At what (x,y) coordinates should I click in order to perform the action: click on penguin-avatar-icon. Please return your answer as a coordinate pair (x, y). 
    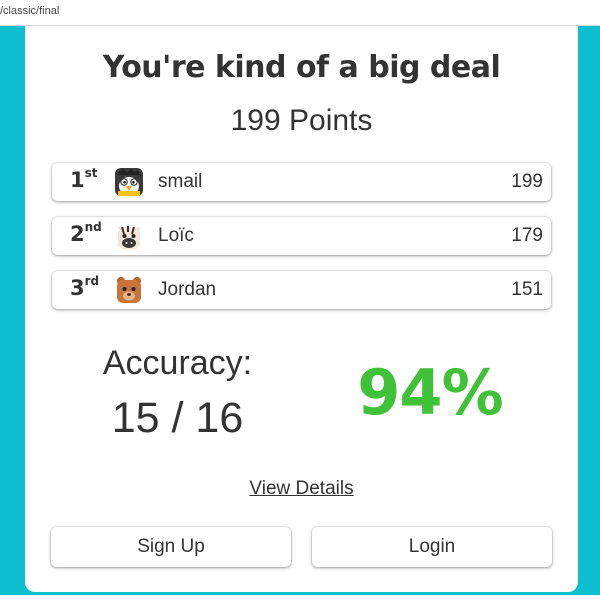
    Looking at the image, I should click on (129, 182).